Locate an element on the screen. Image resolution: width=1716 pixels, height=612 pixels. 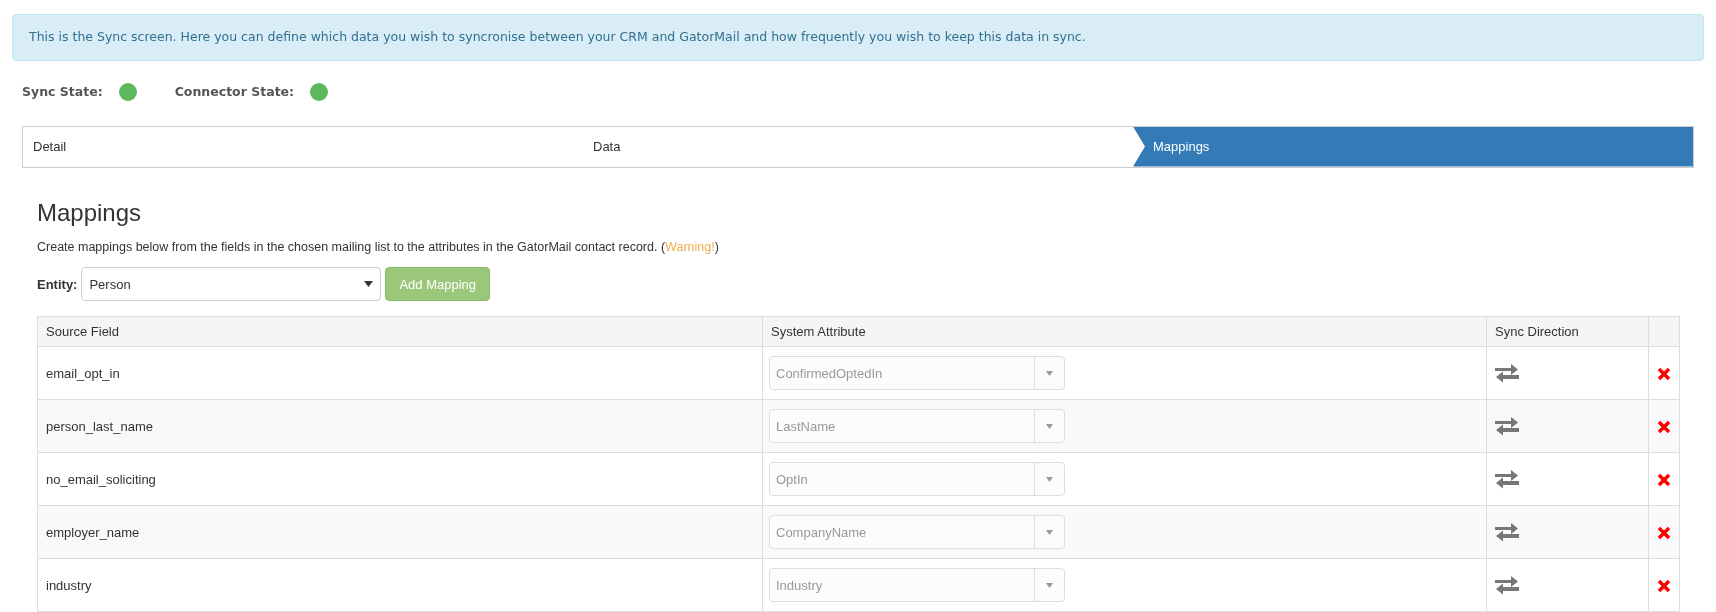
attribute-dropdown: LastName is located at coordinates (917, 426).